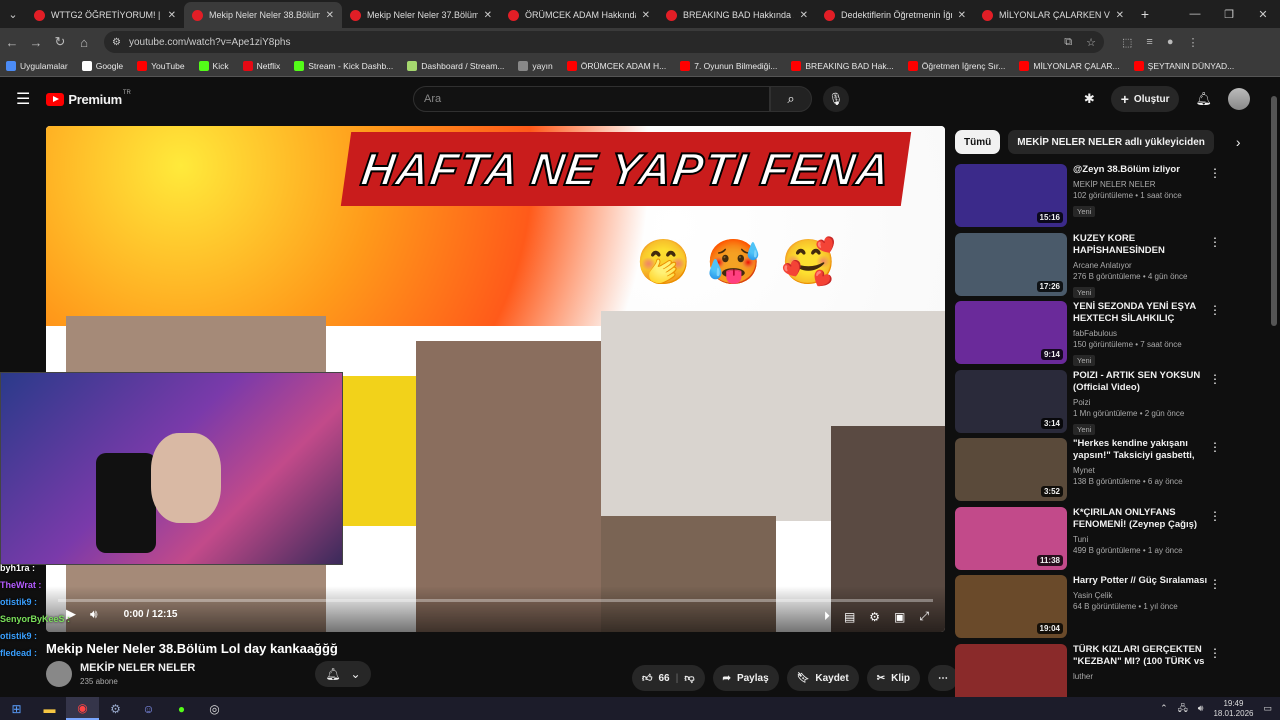 This screenshot has height=720, width=1280. I want to click on recommended-channel: Mynet, so click(1141, 470).